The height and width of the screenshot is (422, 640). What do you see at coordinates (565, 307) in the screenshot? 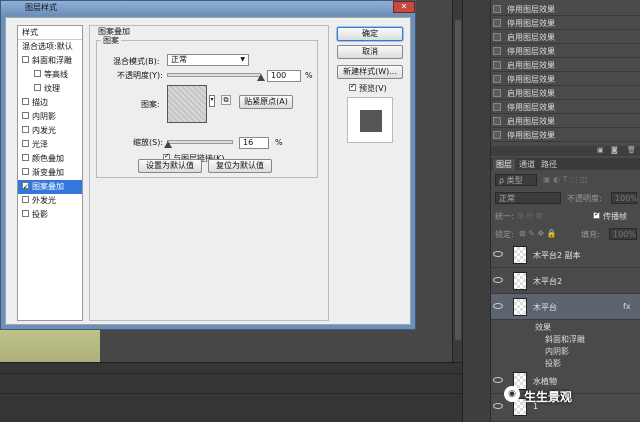
I see `layer-row: 木平台 fx` at bounding box center [565, 307].